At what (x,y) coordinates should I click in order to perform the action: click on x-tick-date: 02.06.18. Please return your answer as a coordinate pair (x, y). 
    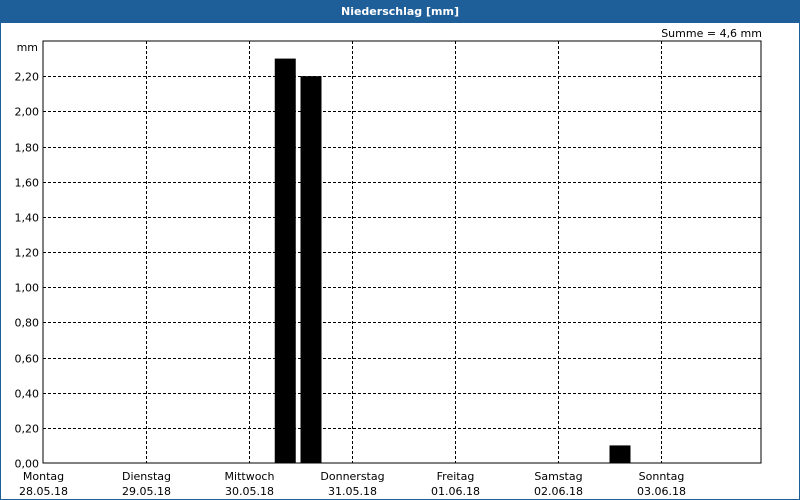
    Looking at the image, I should click on (558, 491).